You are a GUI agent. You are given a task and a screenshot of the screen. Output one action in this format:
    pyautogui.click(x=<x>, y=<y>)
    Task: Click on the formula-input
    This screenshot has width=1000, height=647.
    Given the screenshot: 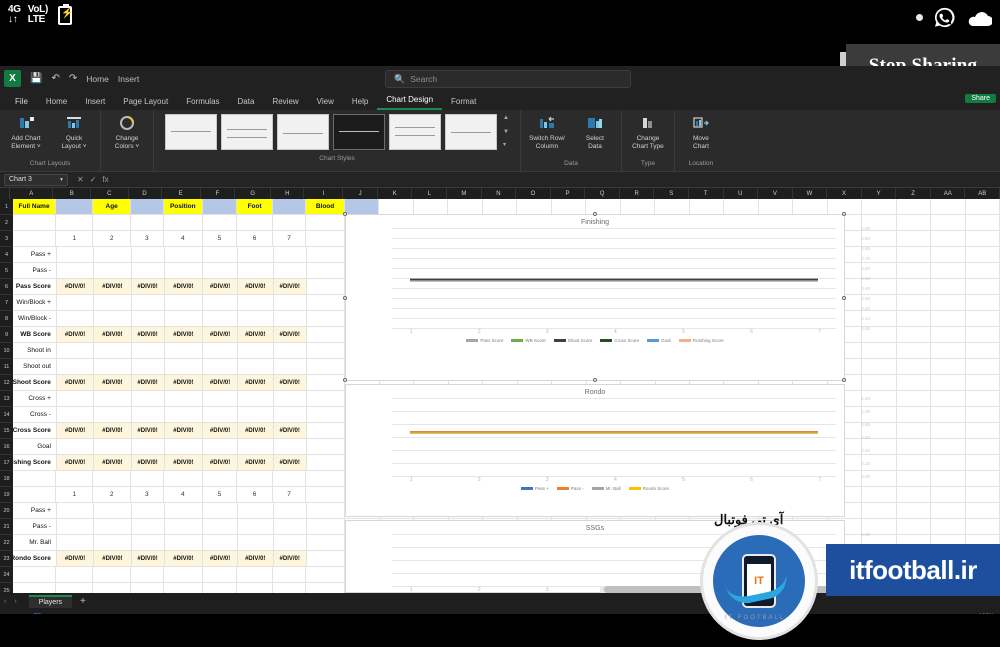 What is the action you would take?
    pyautogui.click(x=559, y=180)
    